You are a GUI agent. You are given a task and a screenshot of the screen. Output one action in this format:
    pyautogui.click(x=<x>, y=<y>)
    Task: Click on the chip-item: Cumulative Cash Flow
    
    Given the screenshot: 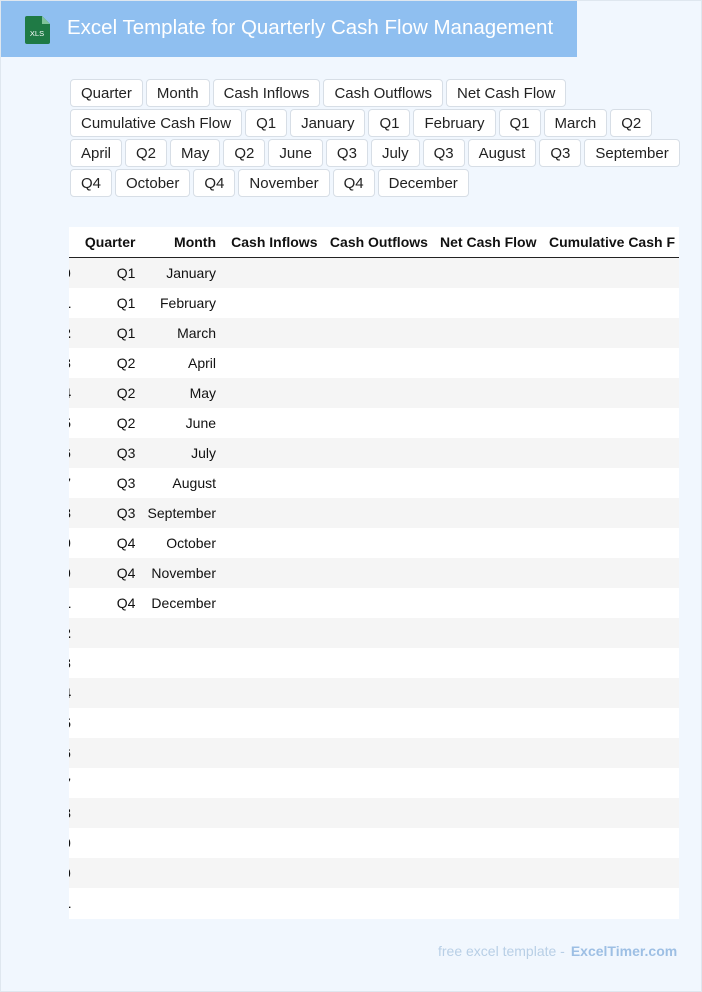 What is the action you would take?
    pyautogui.click(x=156, y=123)
    